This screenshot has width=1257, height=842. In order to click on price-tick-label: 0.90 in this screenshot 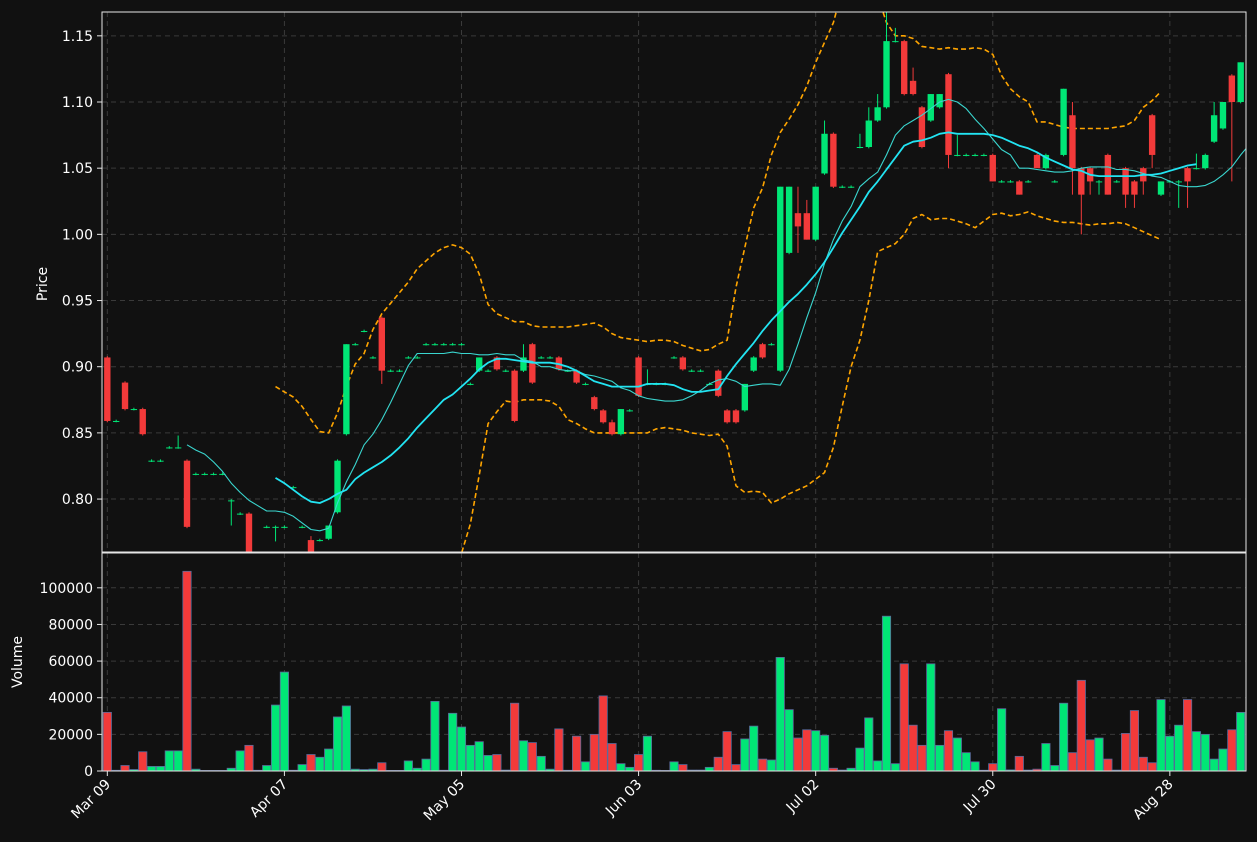, I will do `click(77, 368)`.